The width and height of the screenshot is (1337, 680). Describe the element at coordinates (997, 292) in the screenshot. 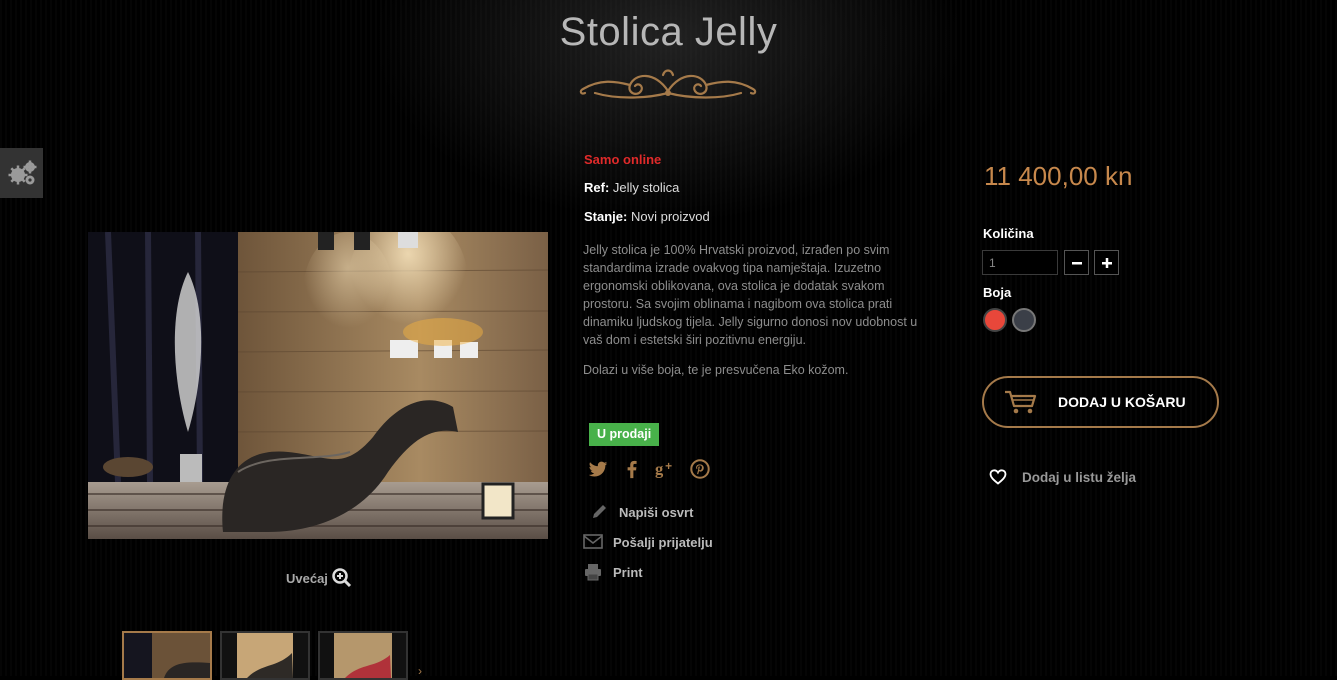

I see `color-label: Boja` at that location.